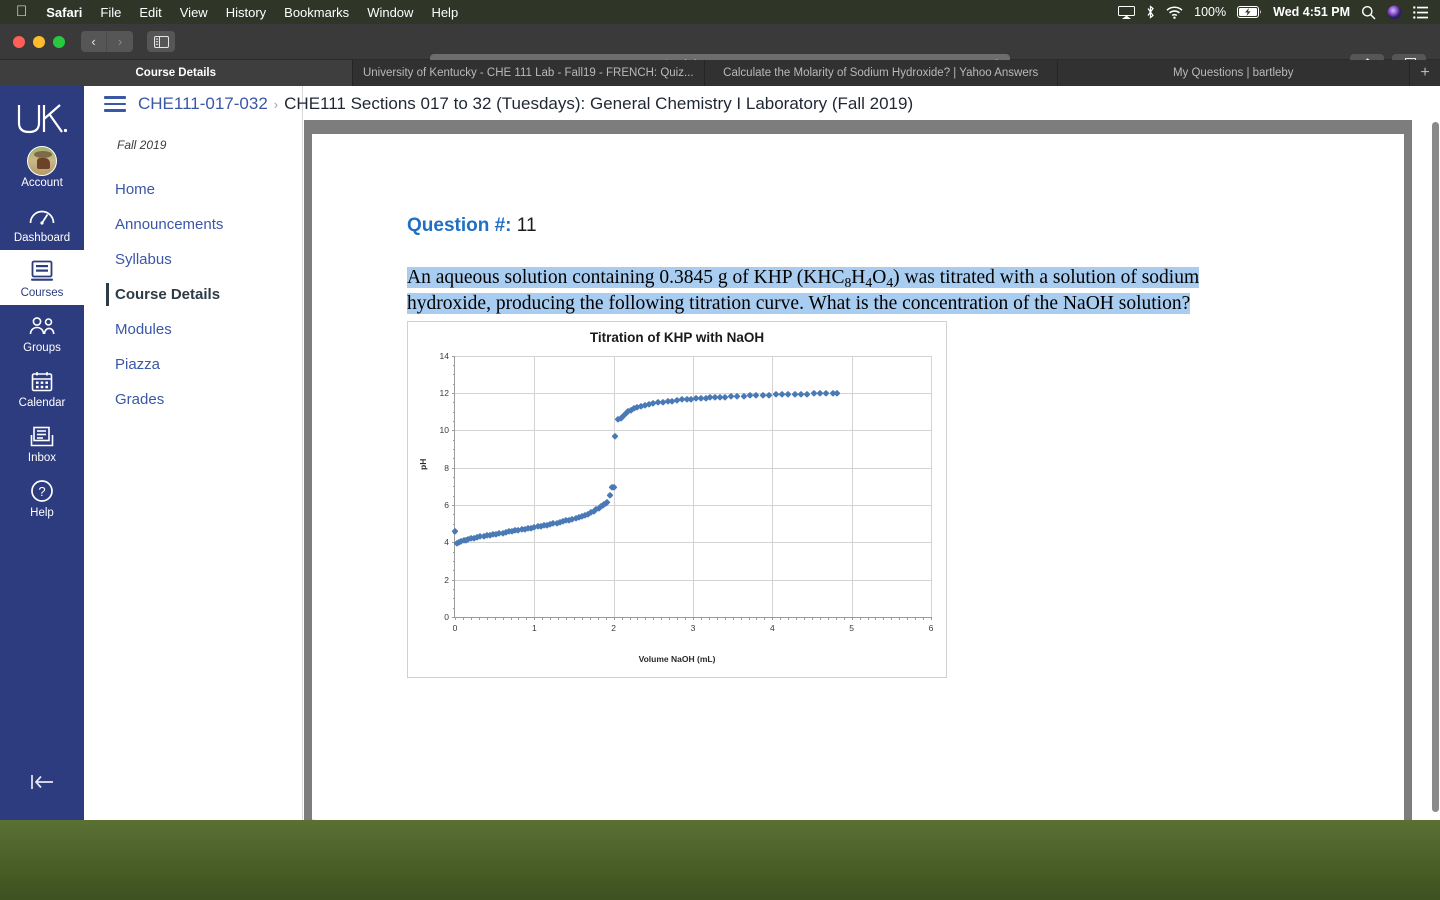  I want to click on menu-file: File, so click(110, 12).